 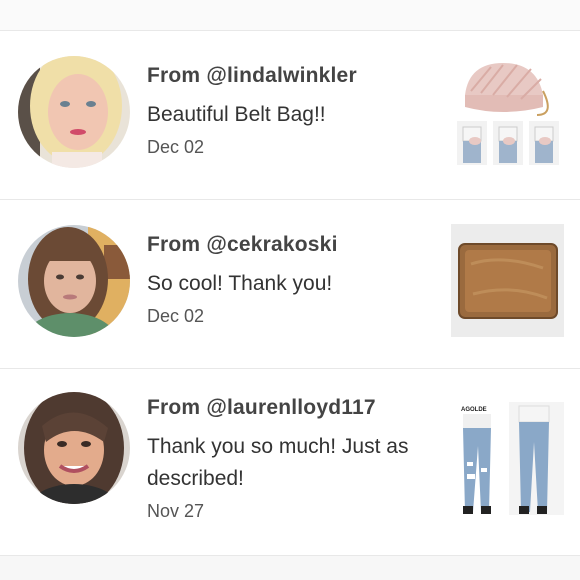 What do you see at coordinates (297, 408) in the screenshot?
I see `sender-username: From @laurenlloyd117` at bounding box center [297, 408].